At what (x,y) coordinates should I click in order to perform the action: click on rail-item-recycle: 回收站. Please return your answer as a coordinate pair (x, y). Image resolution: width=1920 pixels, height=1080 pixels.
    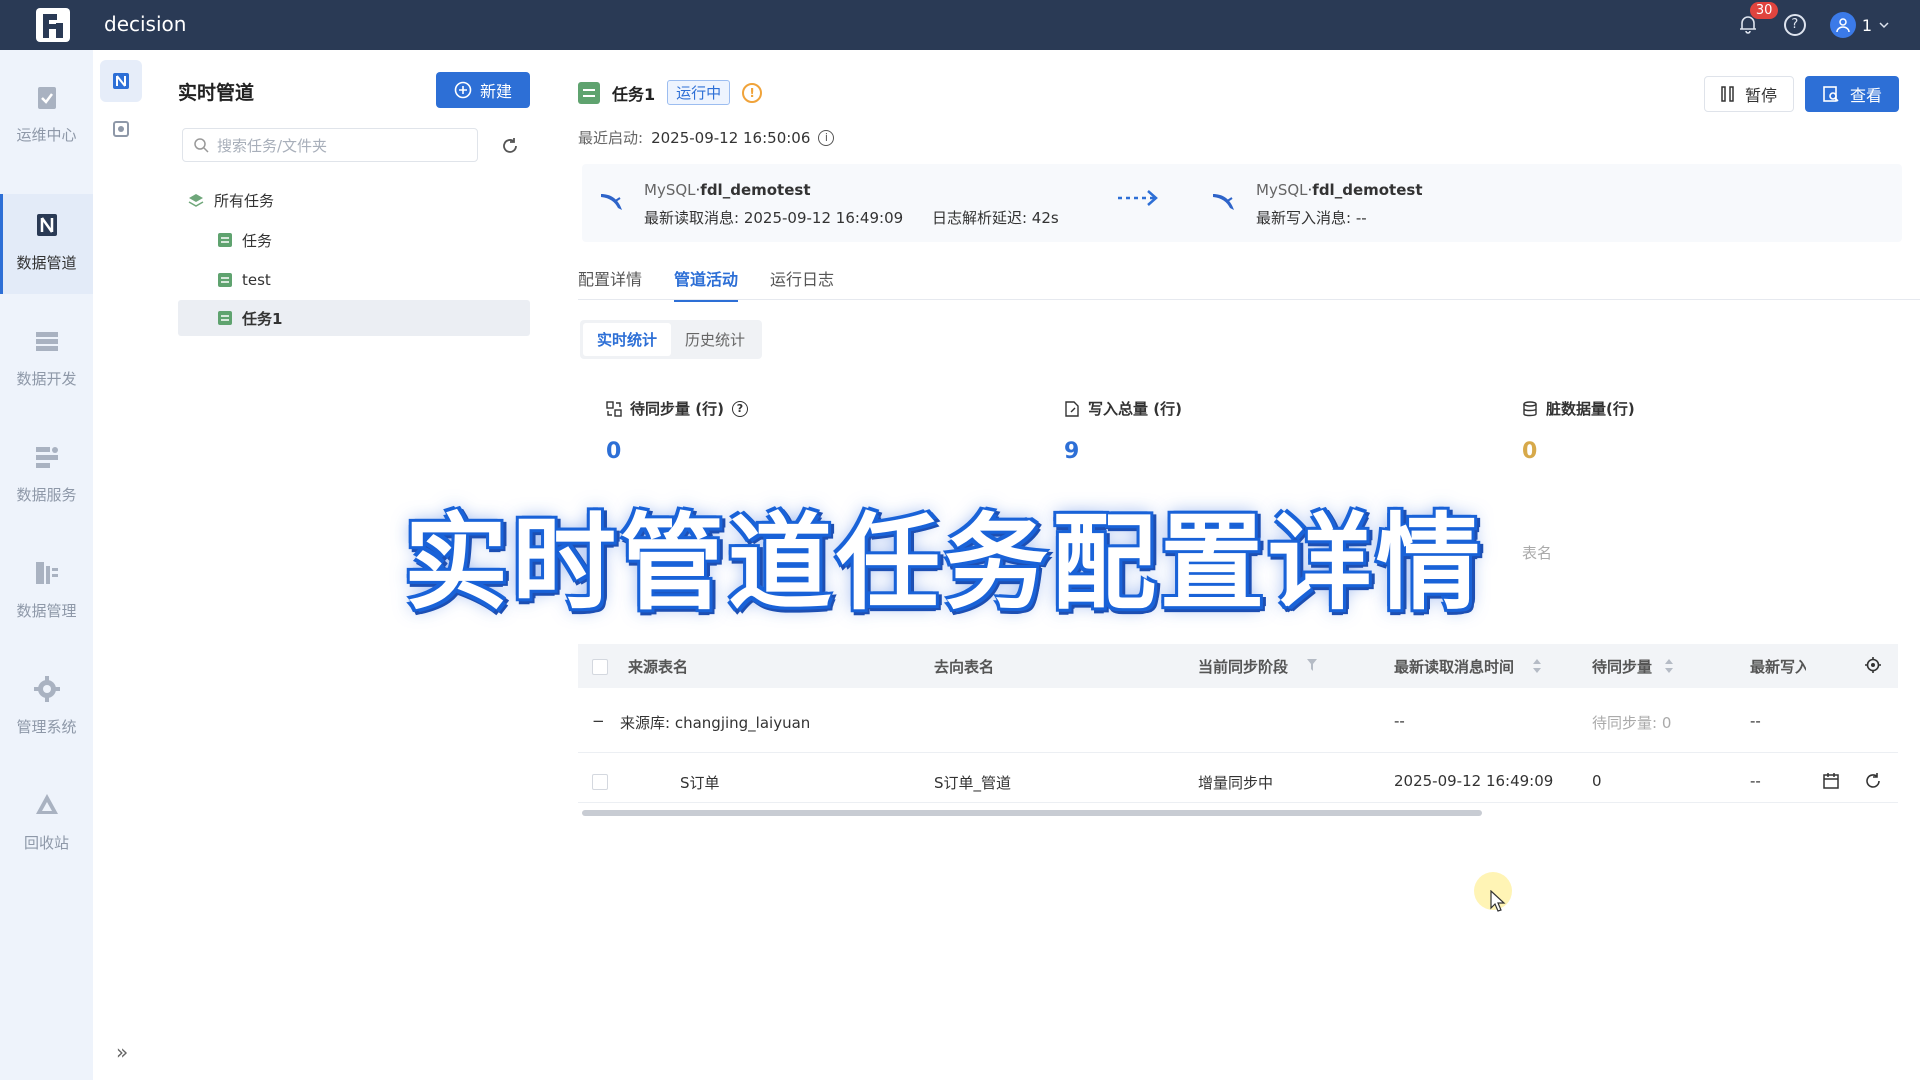
    Looking at the image, I should click on (46, 824).